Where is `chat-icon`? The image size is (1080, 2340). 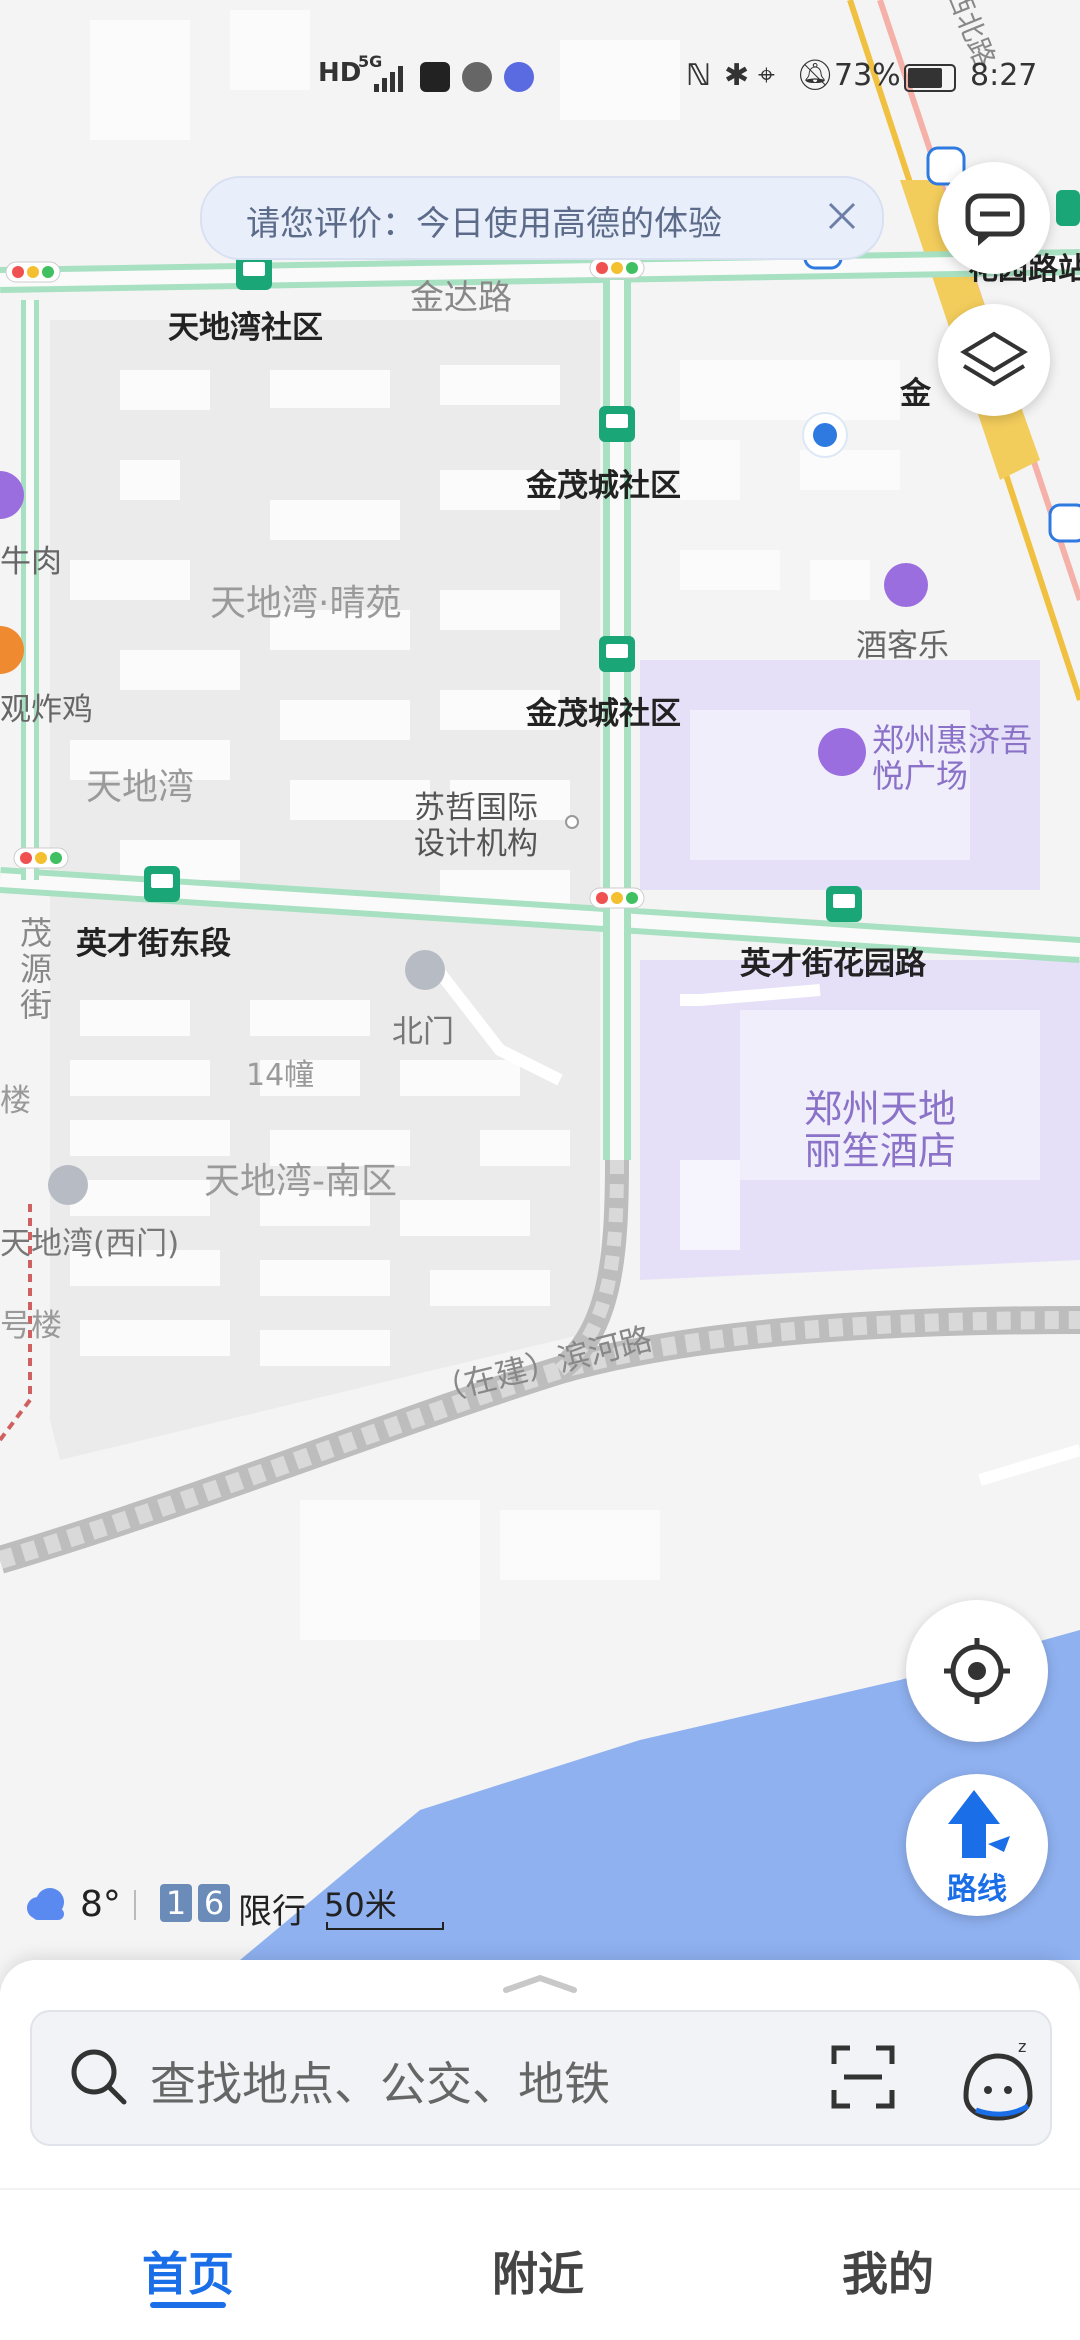
chat-icon is located at coordinates (995, 219).